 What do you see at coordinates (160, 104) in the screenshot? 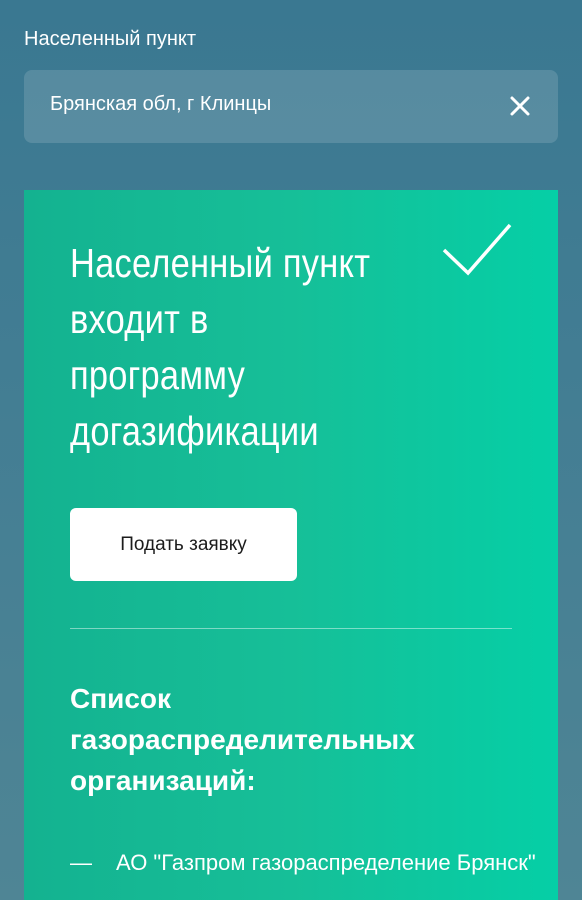
I see `locality-value: Брянская обл, г Клинцы` at bounding box center [160, 104].